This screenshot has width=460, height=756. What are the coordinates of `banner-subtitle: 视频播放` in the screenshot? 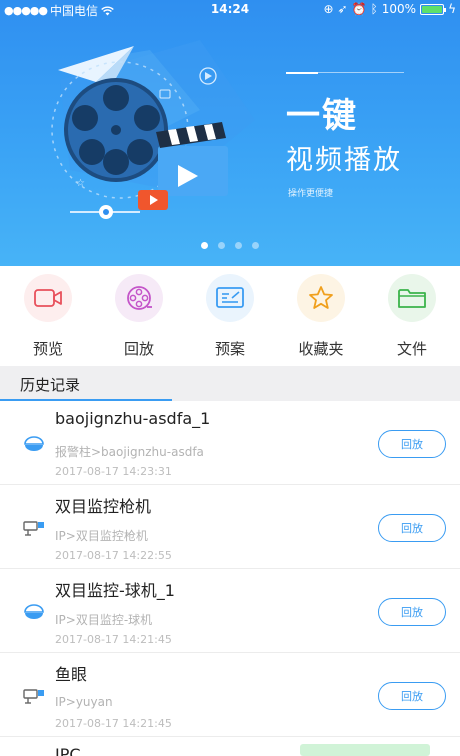 It's located at (344, 160).